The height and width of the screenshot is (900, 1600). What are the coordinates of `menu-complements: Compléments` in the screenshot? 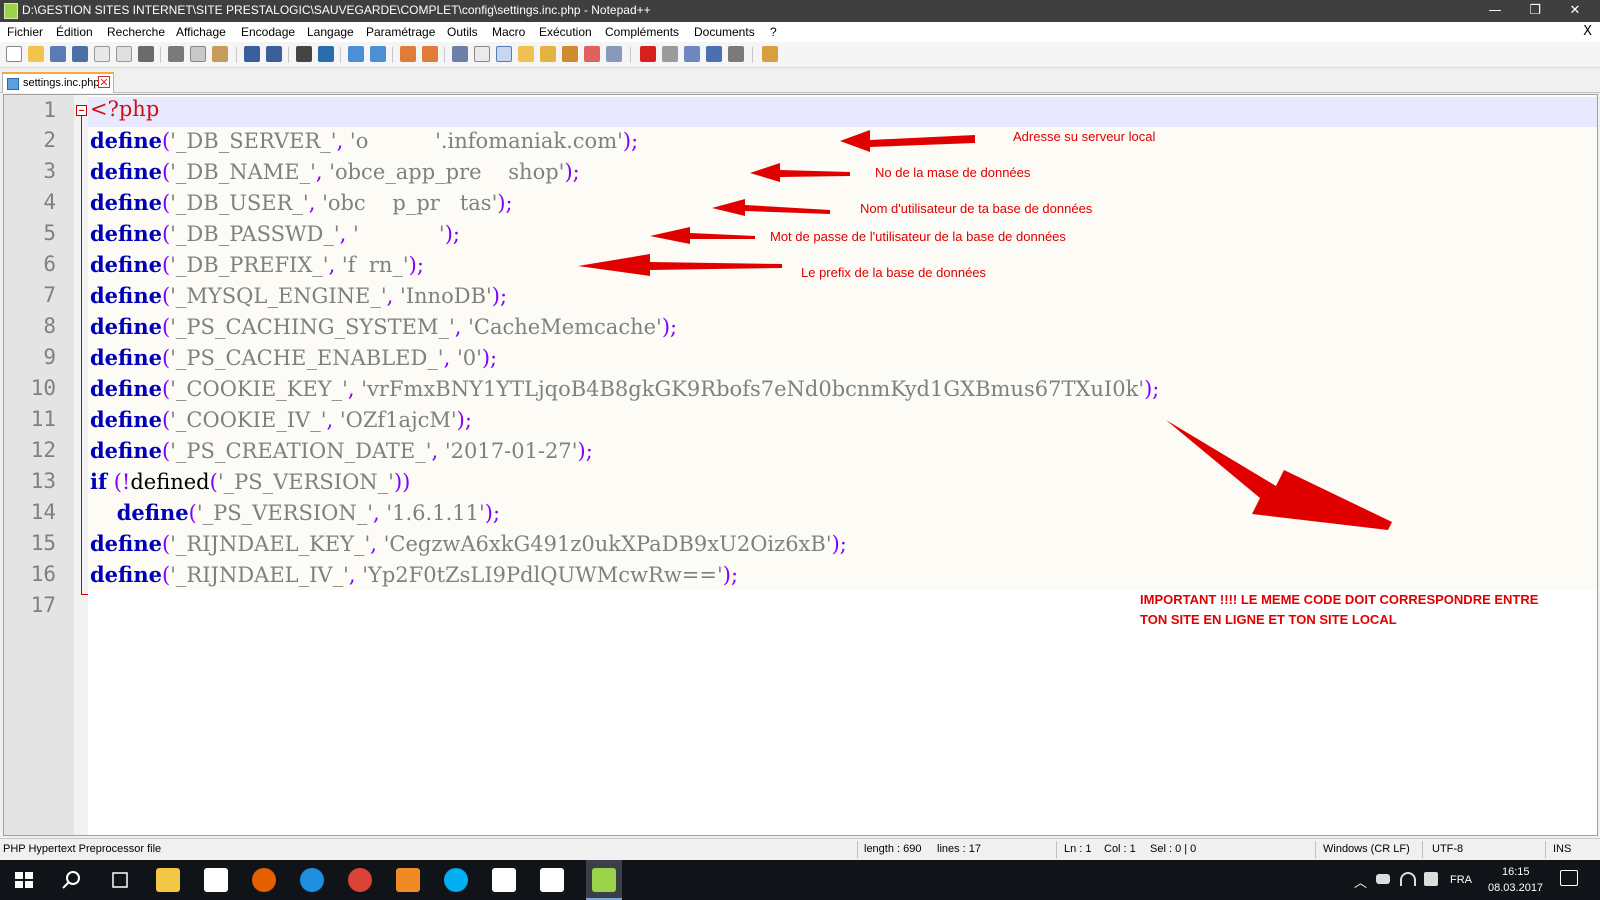 It's located at (642, 32).